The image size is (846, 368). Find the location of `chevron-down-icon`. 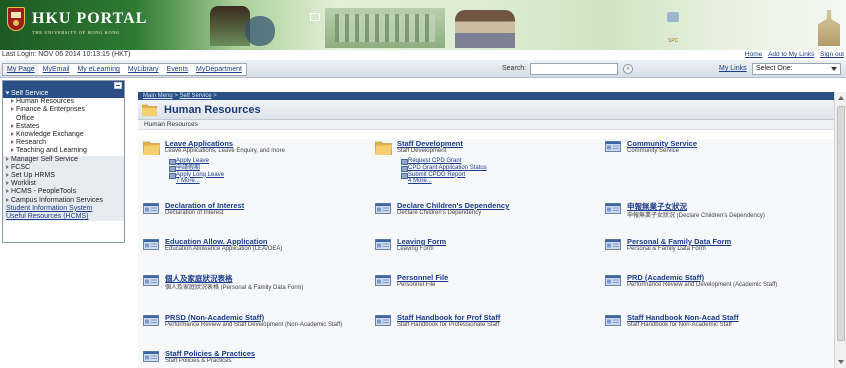

chevron-down-icon is located at coordinates (834, 69).